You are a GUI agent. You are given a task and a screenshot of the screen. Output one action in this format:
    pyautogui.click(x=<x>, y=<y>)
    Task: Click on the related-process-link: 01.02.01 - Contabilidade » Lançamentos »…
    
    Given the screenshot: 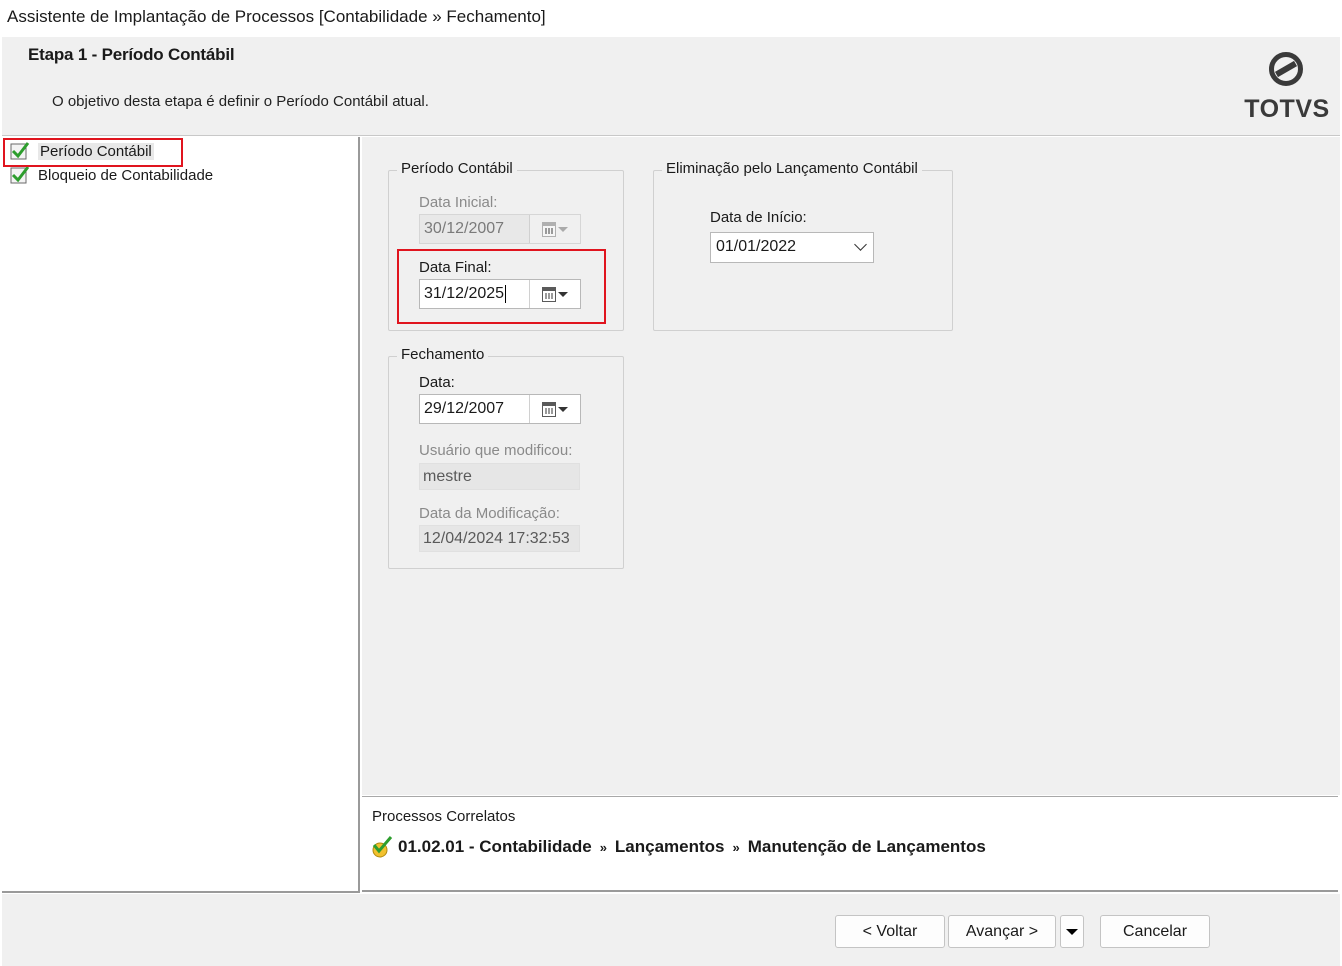 What is the action you would take?
    pyautogui.click(x=678, y=847)
    